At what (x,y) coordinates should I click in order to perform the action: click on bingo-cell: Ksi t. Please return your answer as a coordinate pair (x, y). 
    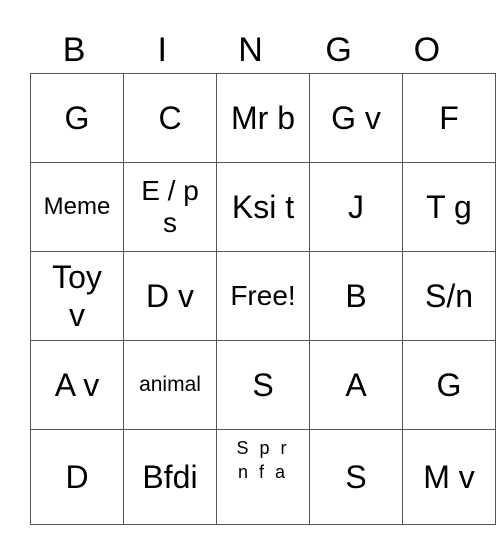
    Looking at the image, I should click on (263, 207).